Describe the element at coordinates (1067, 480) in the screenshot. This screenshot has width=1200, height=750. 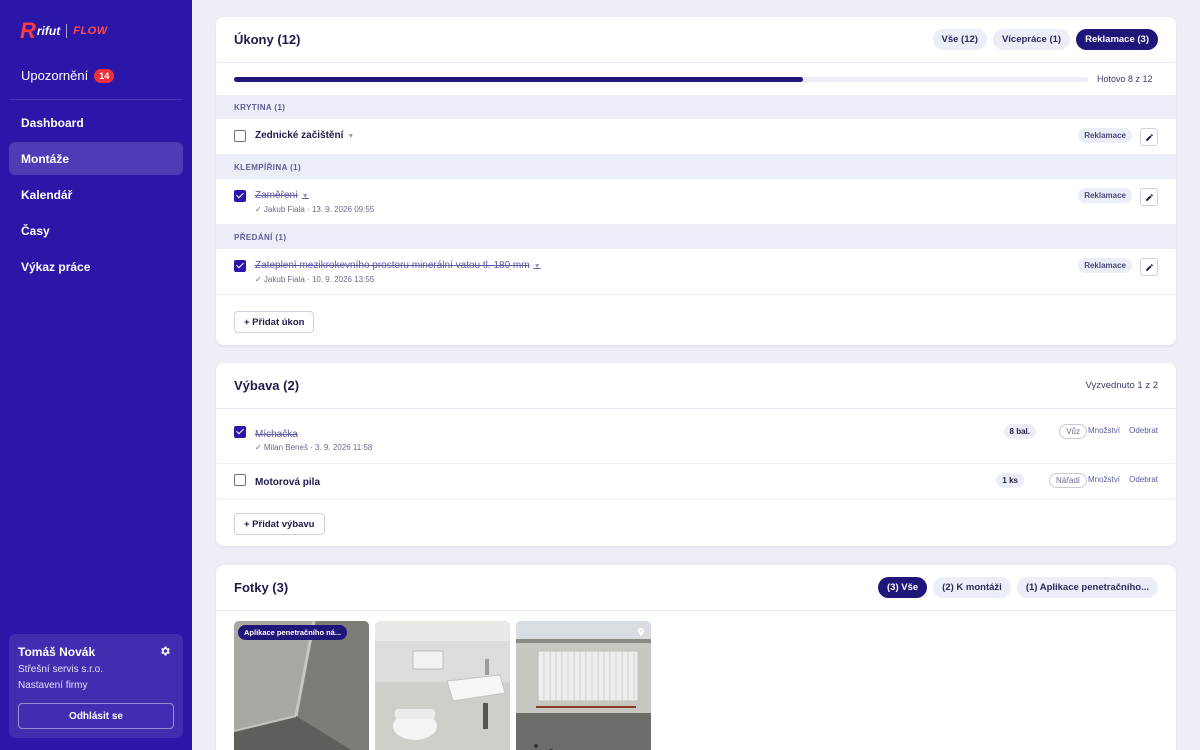
I see `location-badge: Nářadí` at that location.